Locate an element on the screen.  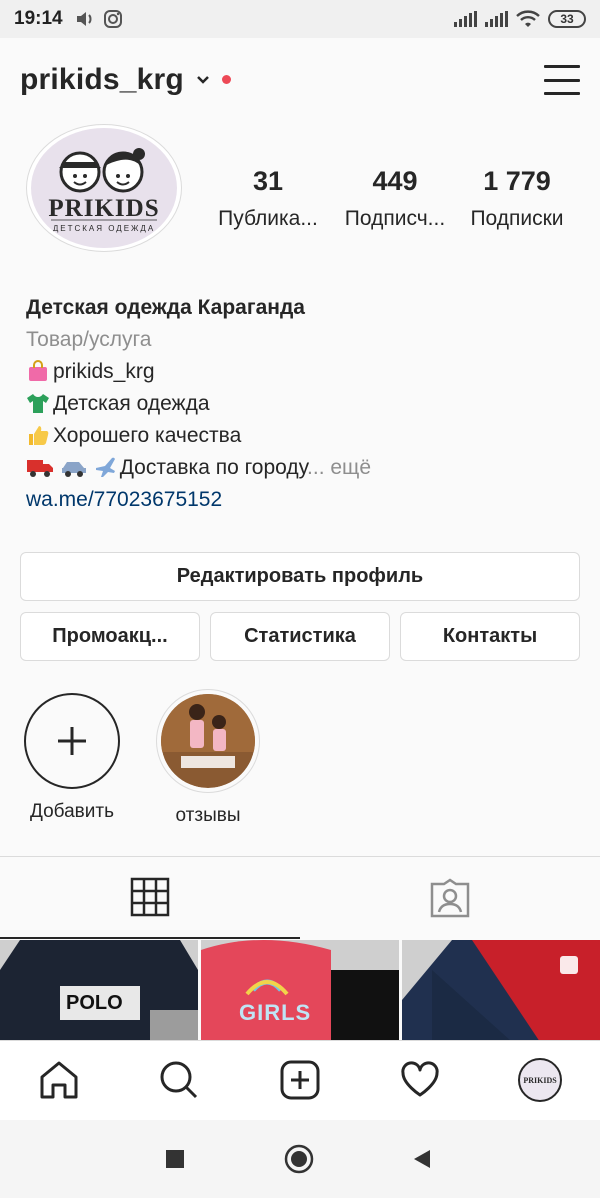
bio-line: Хорошего качества is located at coordinates (306, 436).